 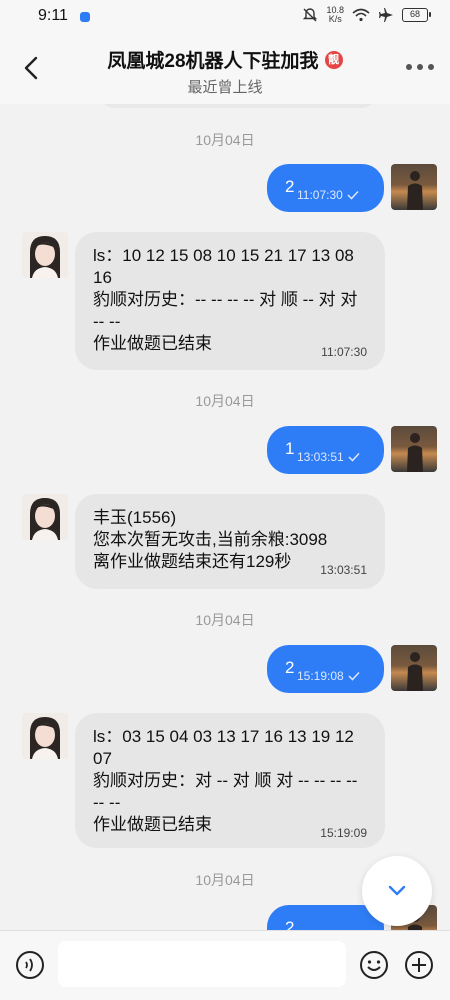 I want to click on chevron-down-icon, so click(x=397, y=890).